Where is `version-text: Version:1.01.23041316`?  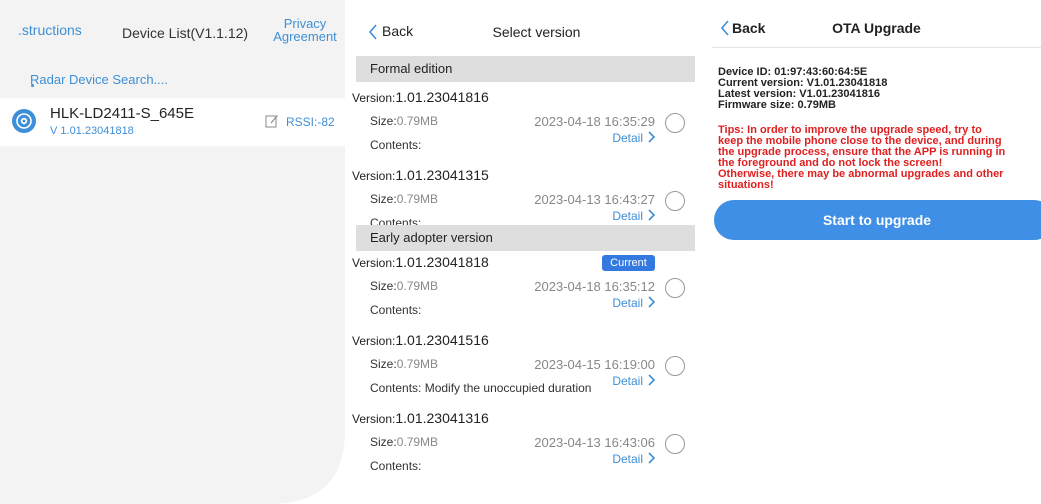 version-text: Version:1.01.23041316 is located at coordinates (420, 418).